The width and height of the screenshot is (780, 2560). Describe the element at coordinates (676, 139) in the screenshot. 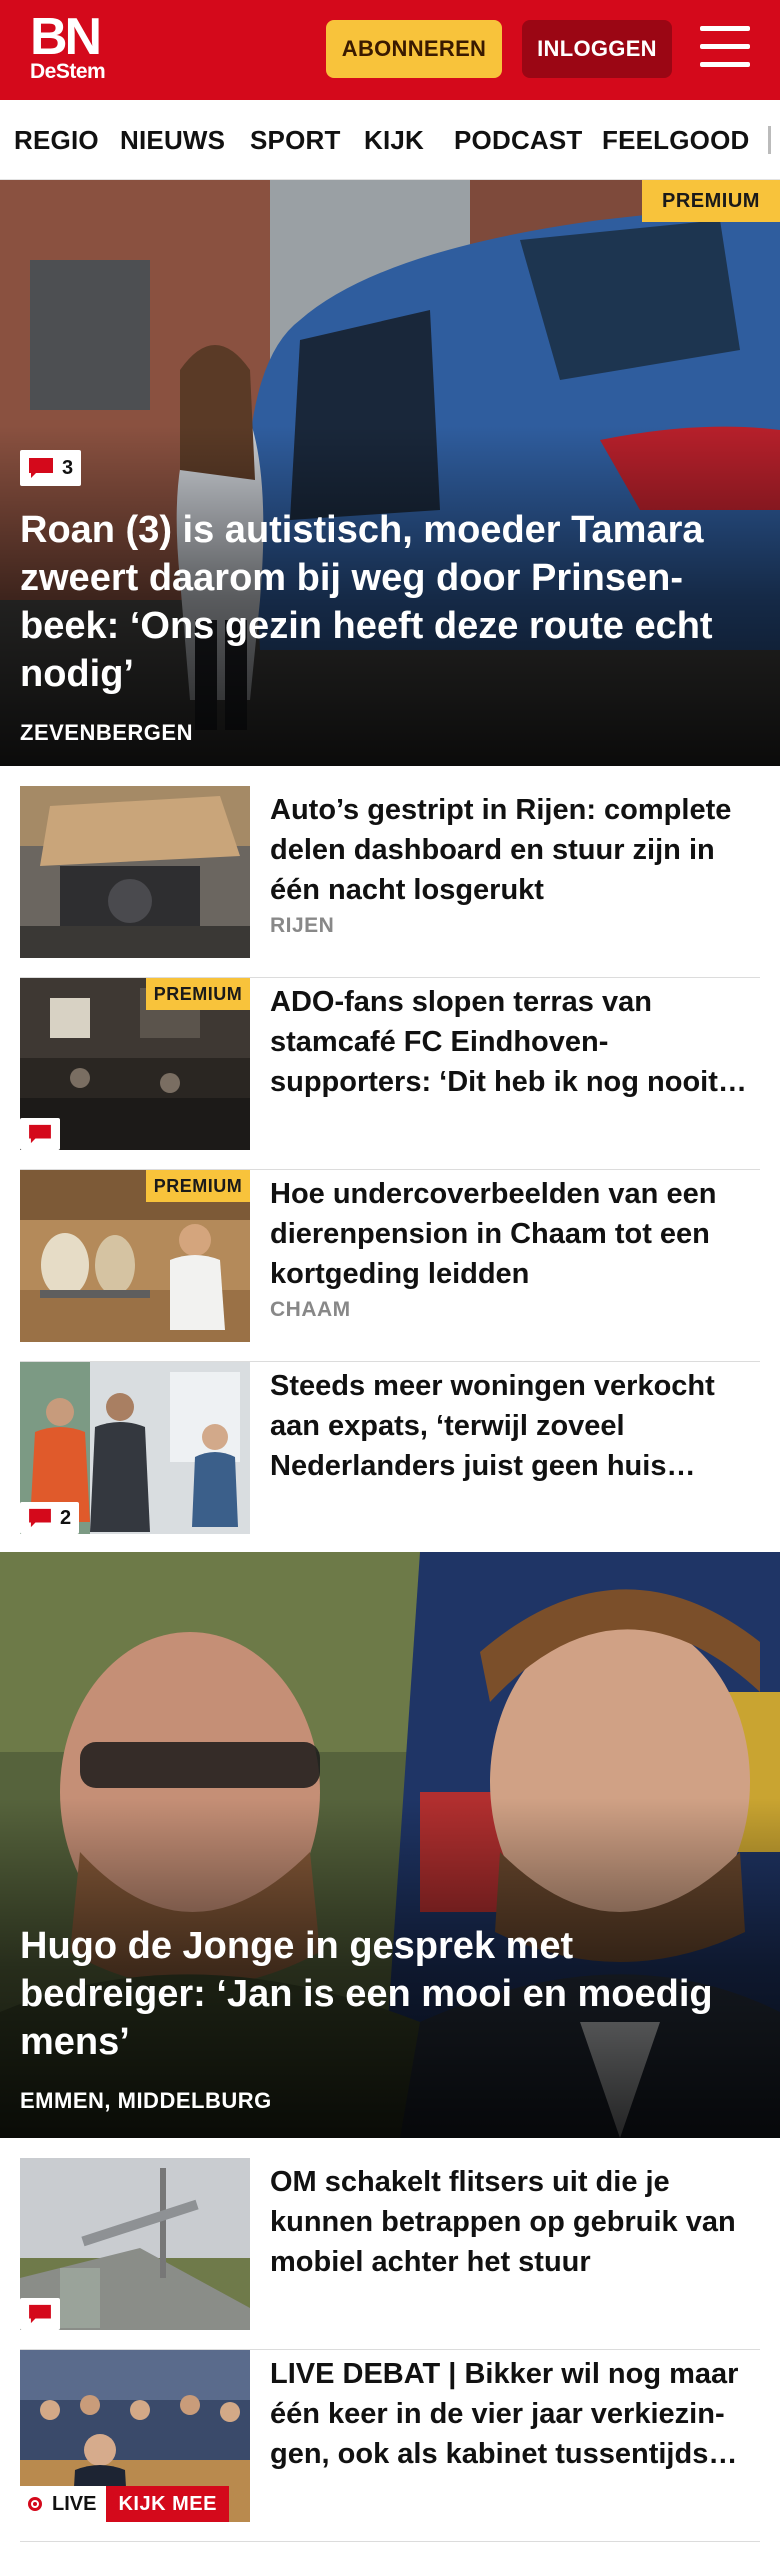

I see `nav-item-feelgood: FEELGOOD` at that location.